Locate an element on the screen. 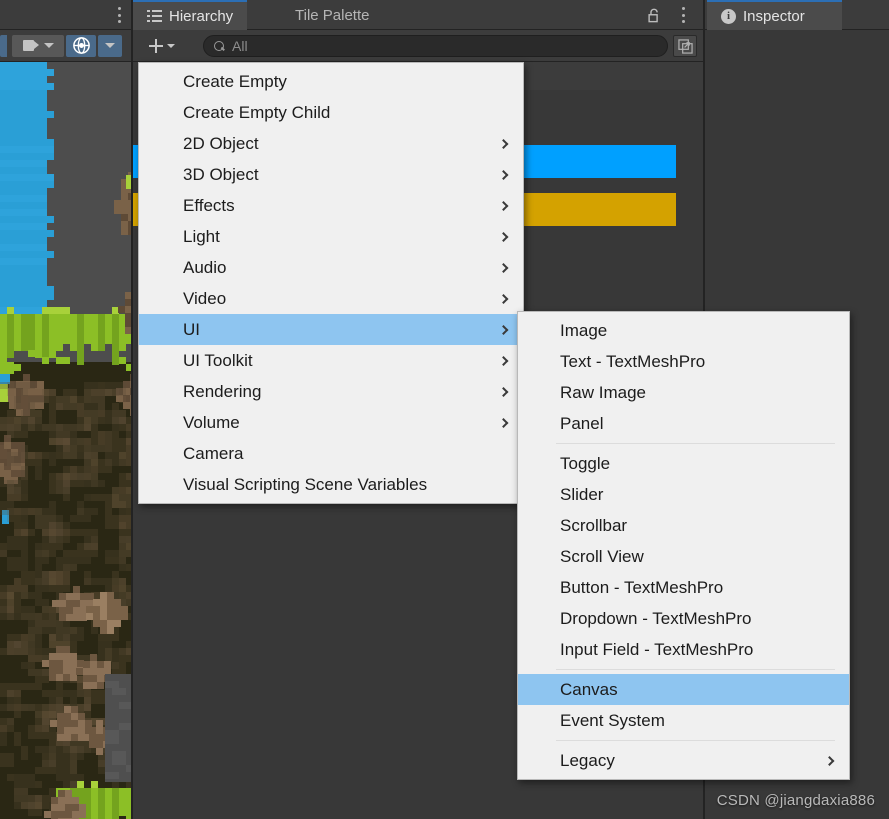 Image resolution: width=889 pixels, height=819 pixels. submenu-item-slider: Slider is located at coordinates (683, 494).